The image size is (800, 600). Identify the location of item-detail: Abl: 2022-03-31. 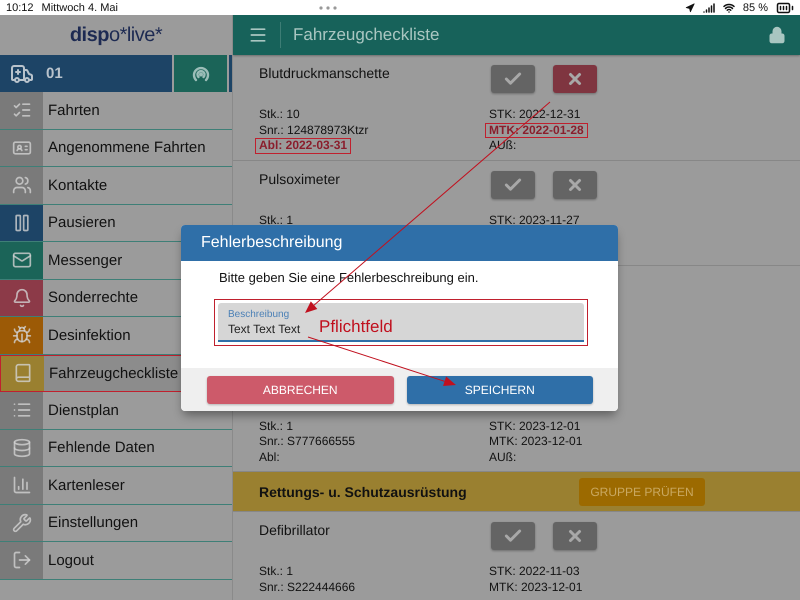
(303, 146).